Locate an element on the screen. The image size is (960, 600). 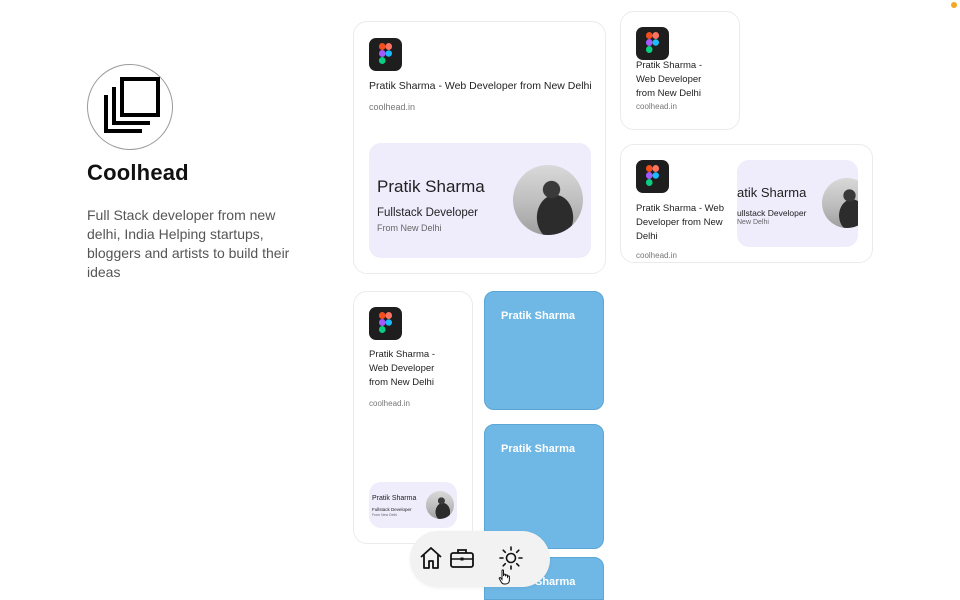
sun-icon is located at coordinates (511, 558).